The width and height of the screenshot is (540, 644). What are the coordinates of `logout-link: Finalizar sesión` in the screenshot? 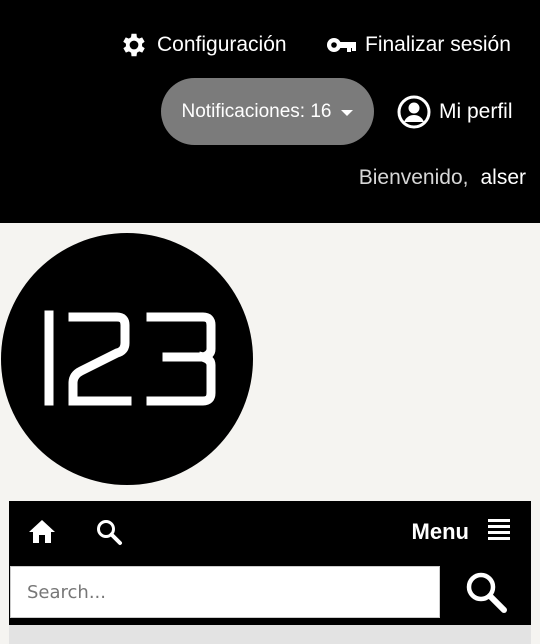 It's located at (418, 45).